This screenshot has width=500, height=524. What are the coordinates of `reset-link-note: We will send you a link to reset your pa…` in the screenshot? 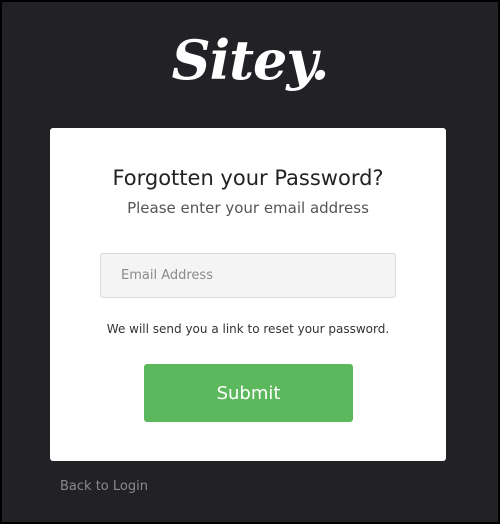 It's located at (248, 329).